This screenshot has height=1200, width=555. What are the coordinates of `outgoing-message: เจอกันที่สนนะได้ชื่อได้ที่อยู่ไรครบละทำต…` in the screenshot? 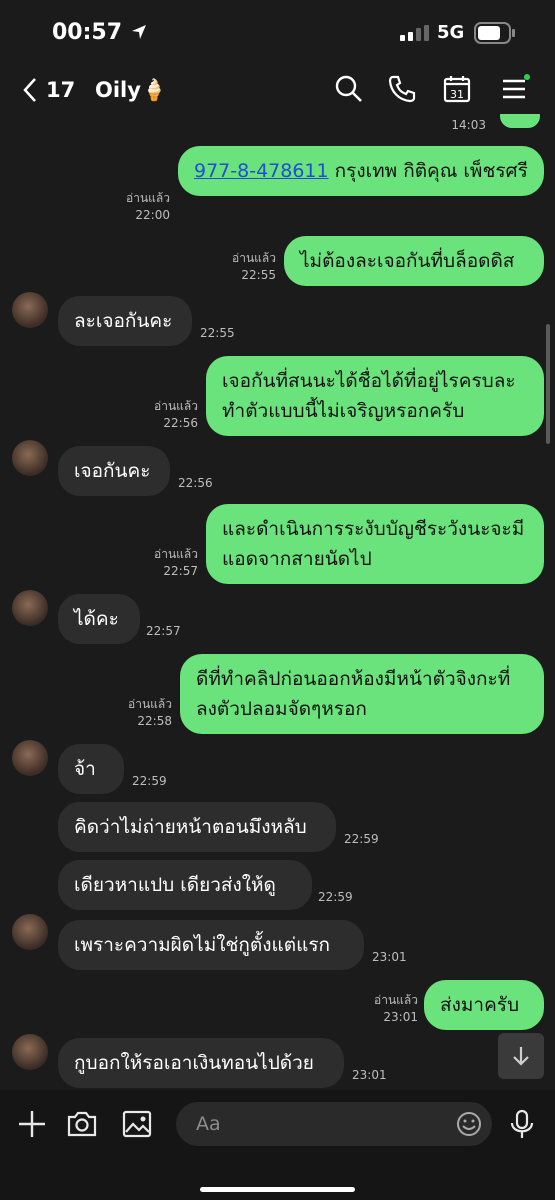 It's located at (375, 396).